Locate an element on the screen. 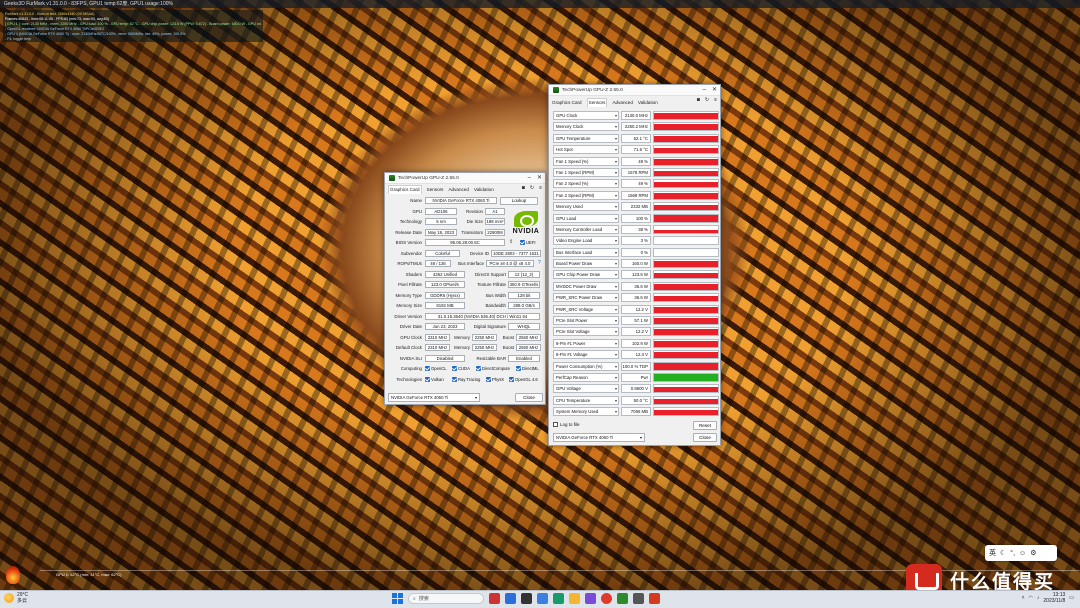  default-clock-value: 2310 MHz is located at coordinates (437, 347).